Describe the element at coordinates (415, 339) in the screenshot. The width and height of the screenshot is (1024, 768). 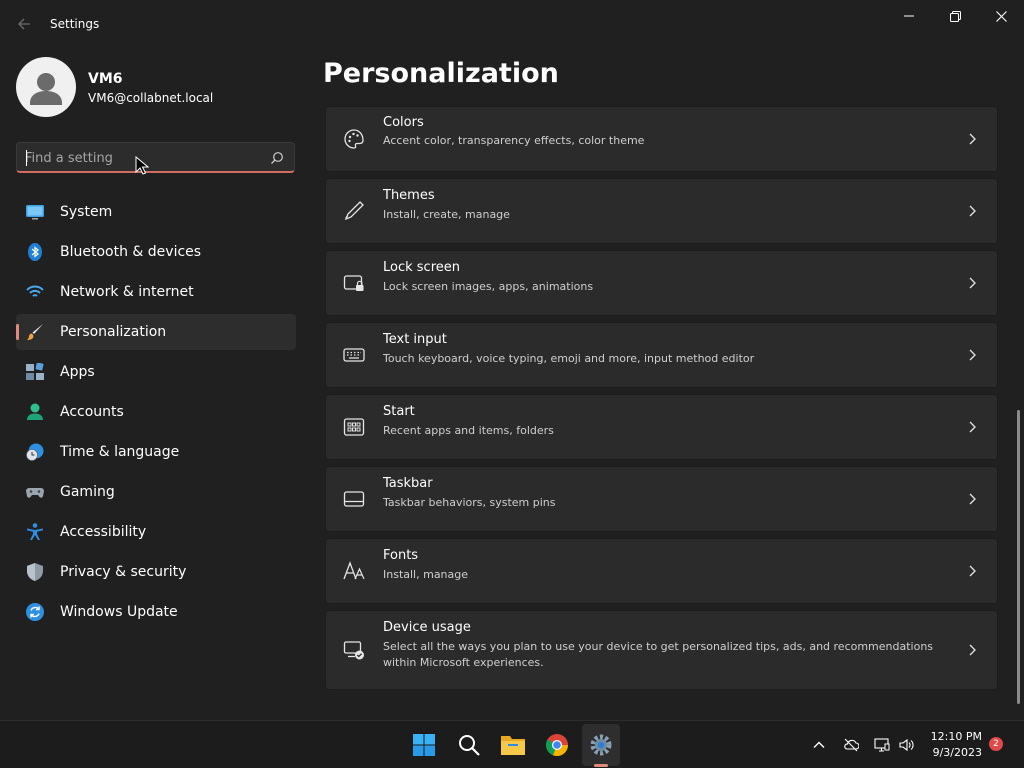
I see `card-title: Text input` at that location.